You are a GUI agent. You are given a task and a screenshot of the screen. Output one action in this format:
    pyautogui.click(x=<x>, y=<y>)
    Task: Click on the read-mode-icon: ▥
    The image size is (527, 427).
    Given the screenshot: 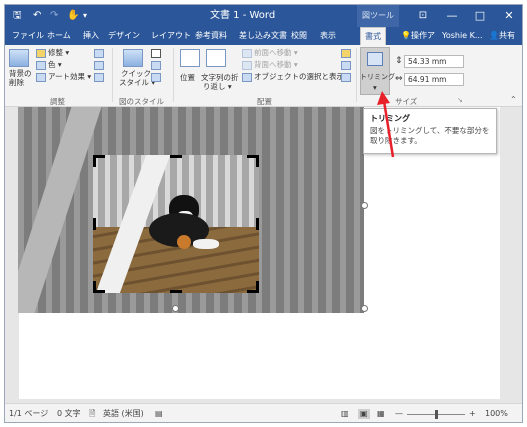 What is the action you would take?
    pyautogui.click(x=345, y=414)
    